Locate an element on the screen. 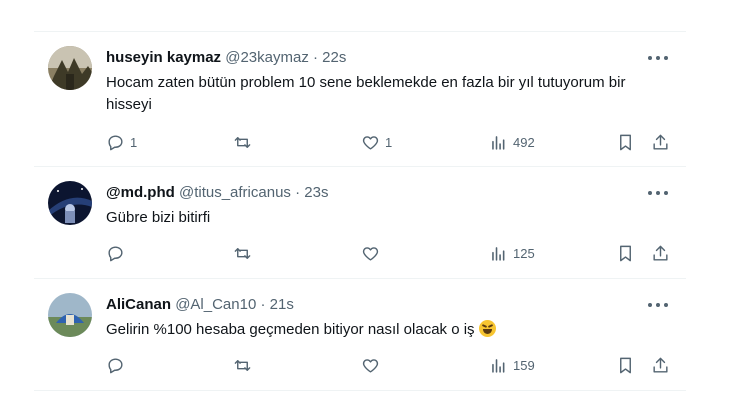 The width and height of the screenshot is (730, 420). timestamp: 23s is located at coordinates (316, 192).